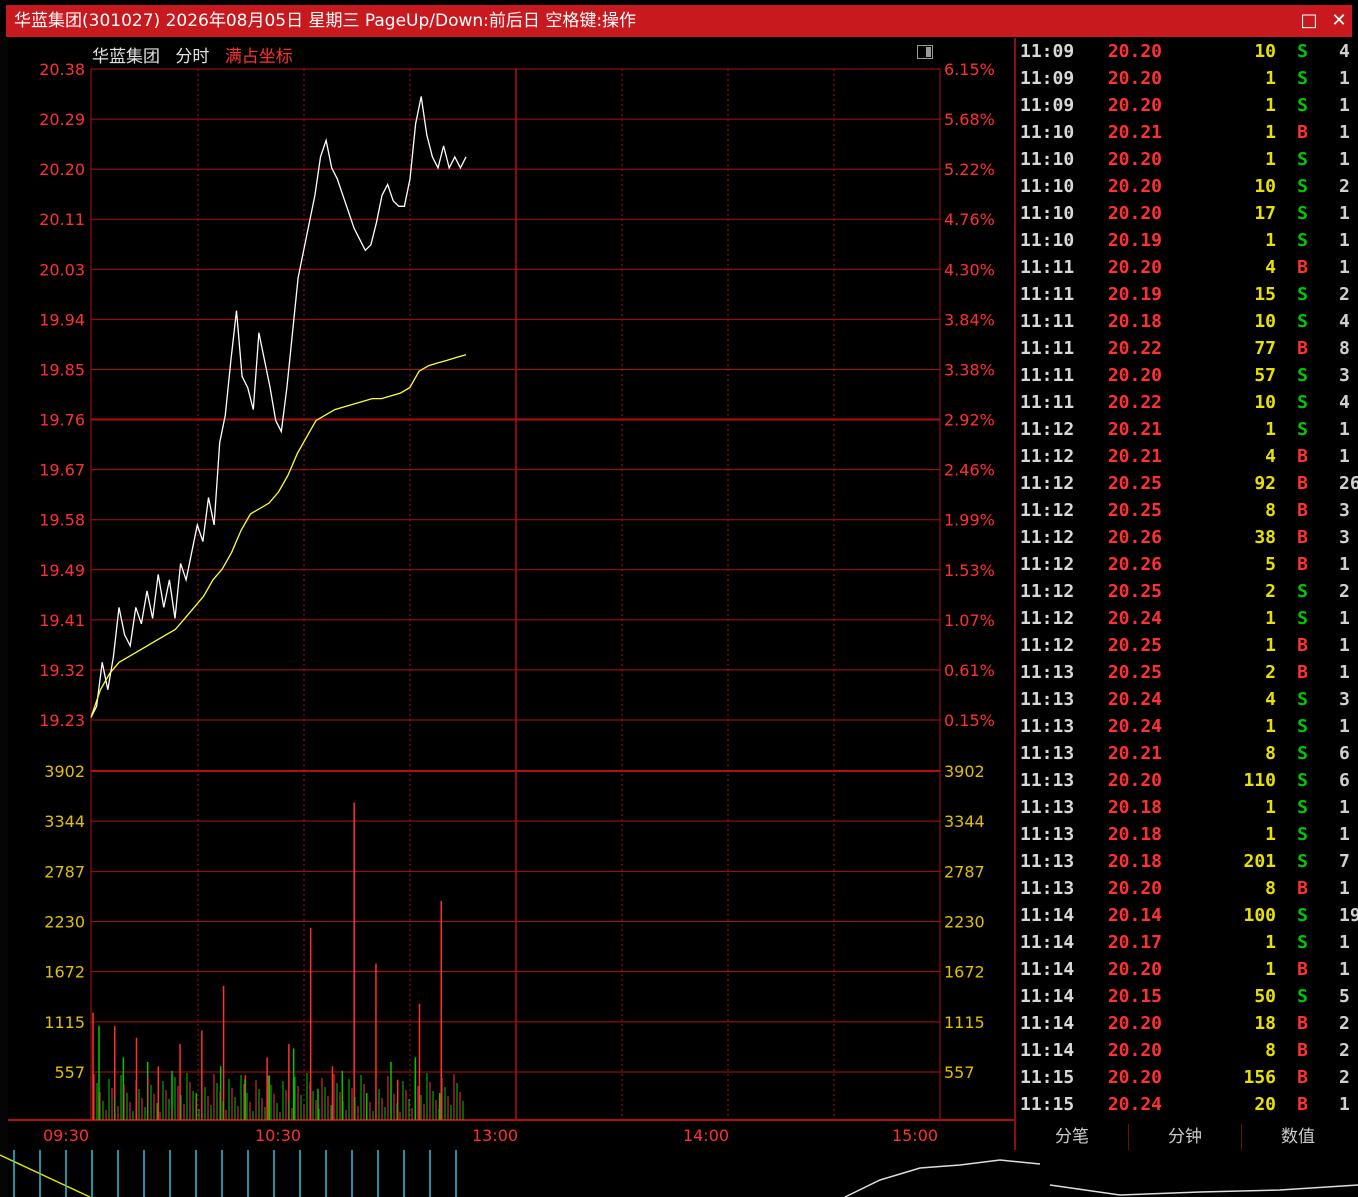  Describe the element at coordinates (62, 269) in the screenshot. I see `price-axis-label: 20.03` at that location.